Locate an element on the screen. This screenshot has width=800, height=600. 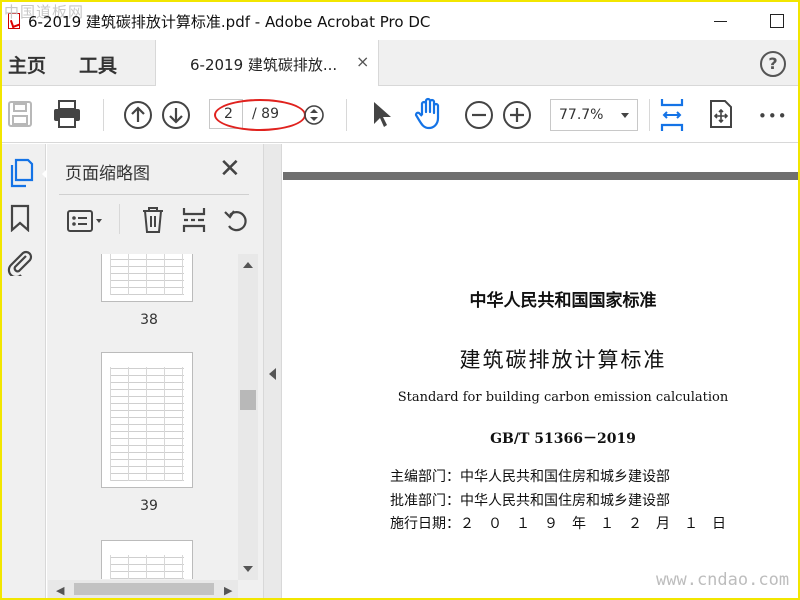
zoom-in-icon is located at coordinates (517, 115).